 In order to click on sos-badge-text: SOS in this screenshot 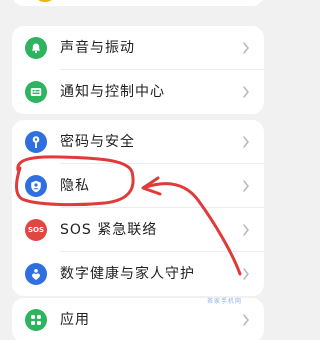, I will do `click(36, 230)`.